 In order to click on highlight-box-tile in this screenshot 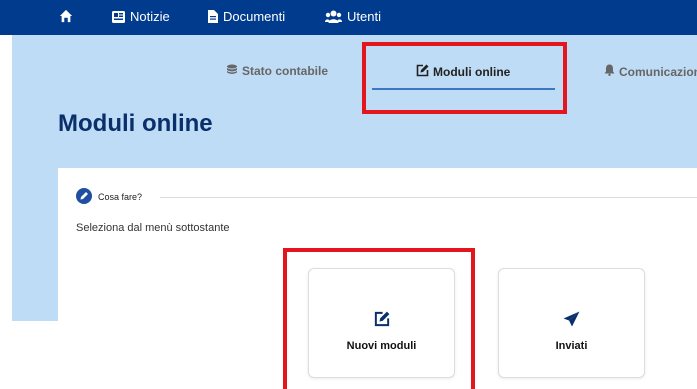, I will do `click(379, 318)`.